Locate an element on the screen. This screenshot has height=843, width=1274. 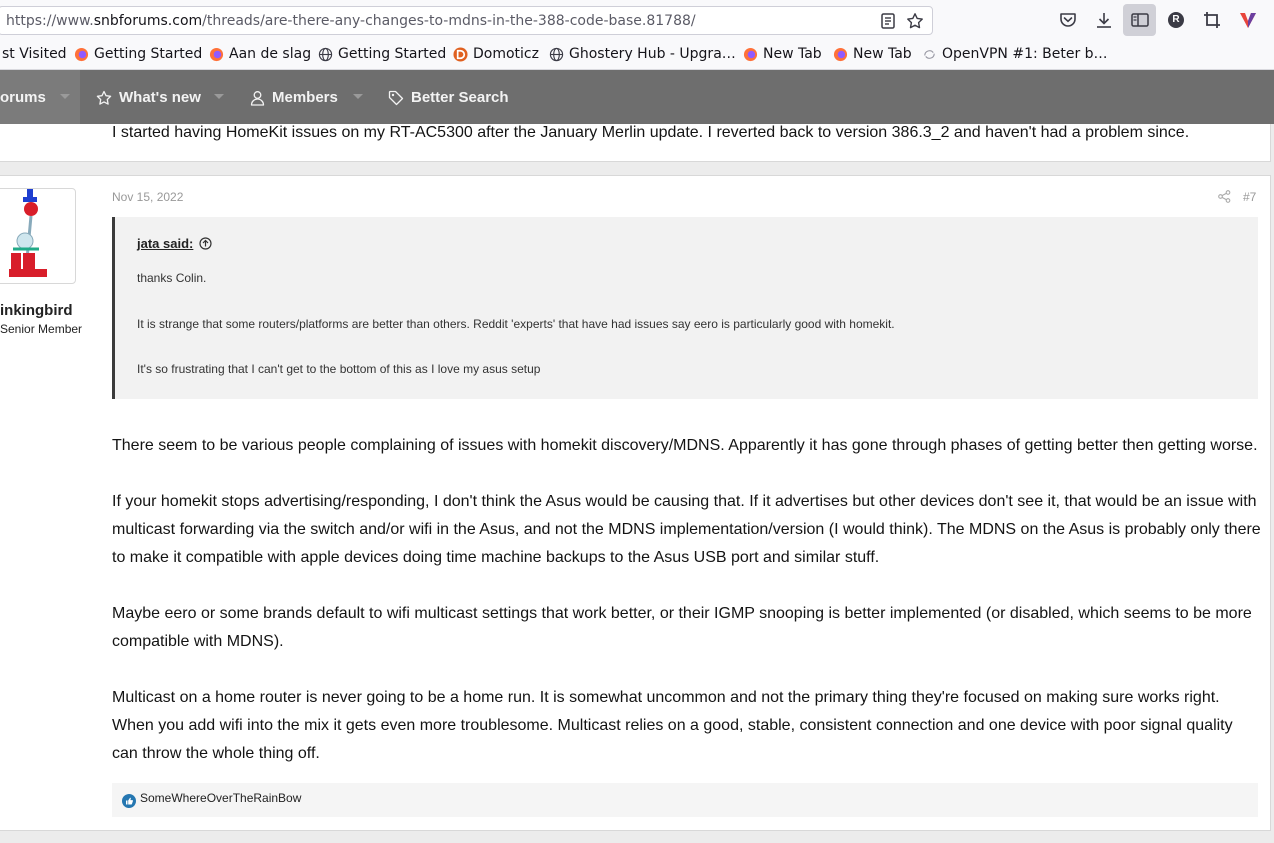
bookmark-getting-started-2: Getting Started is located at coordinates (382, 54).